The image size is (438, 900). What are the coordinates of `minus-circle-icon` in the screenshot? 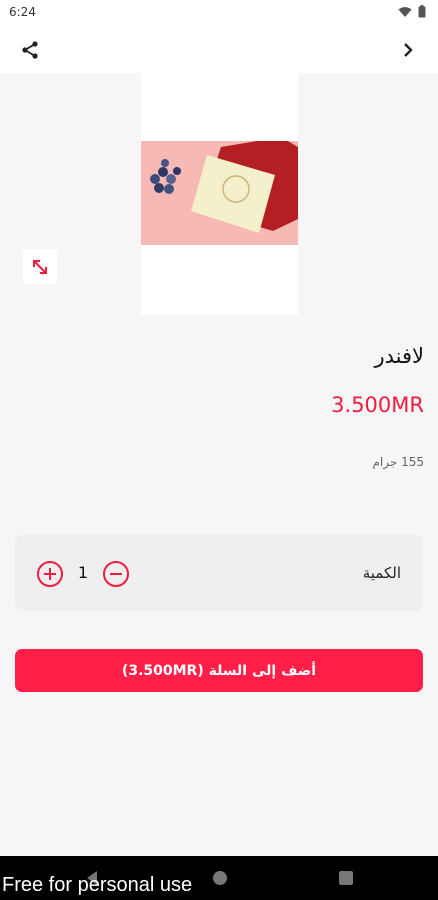 It's located at (116, 574).